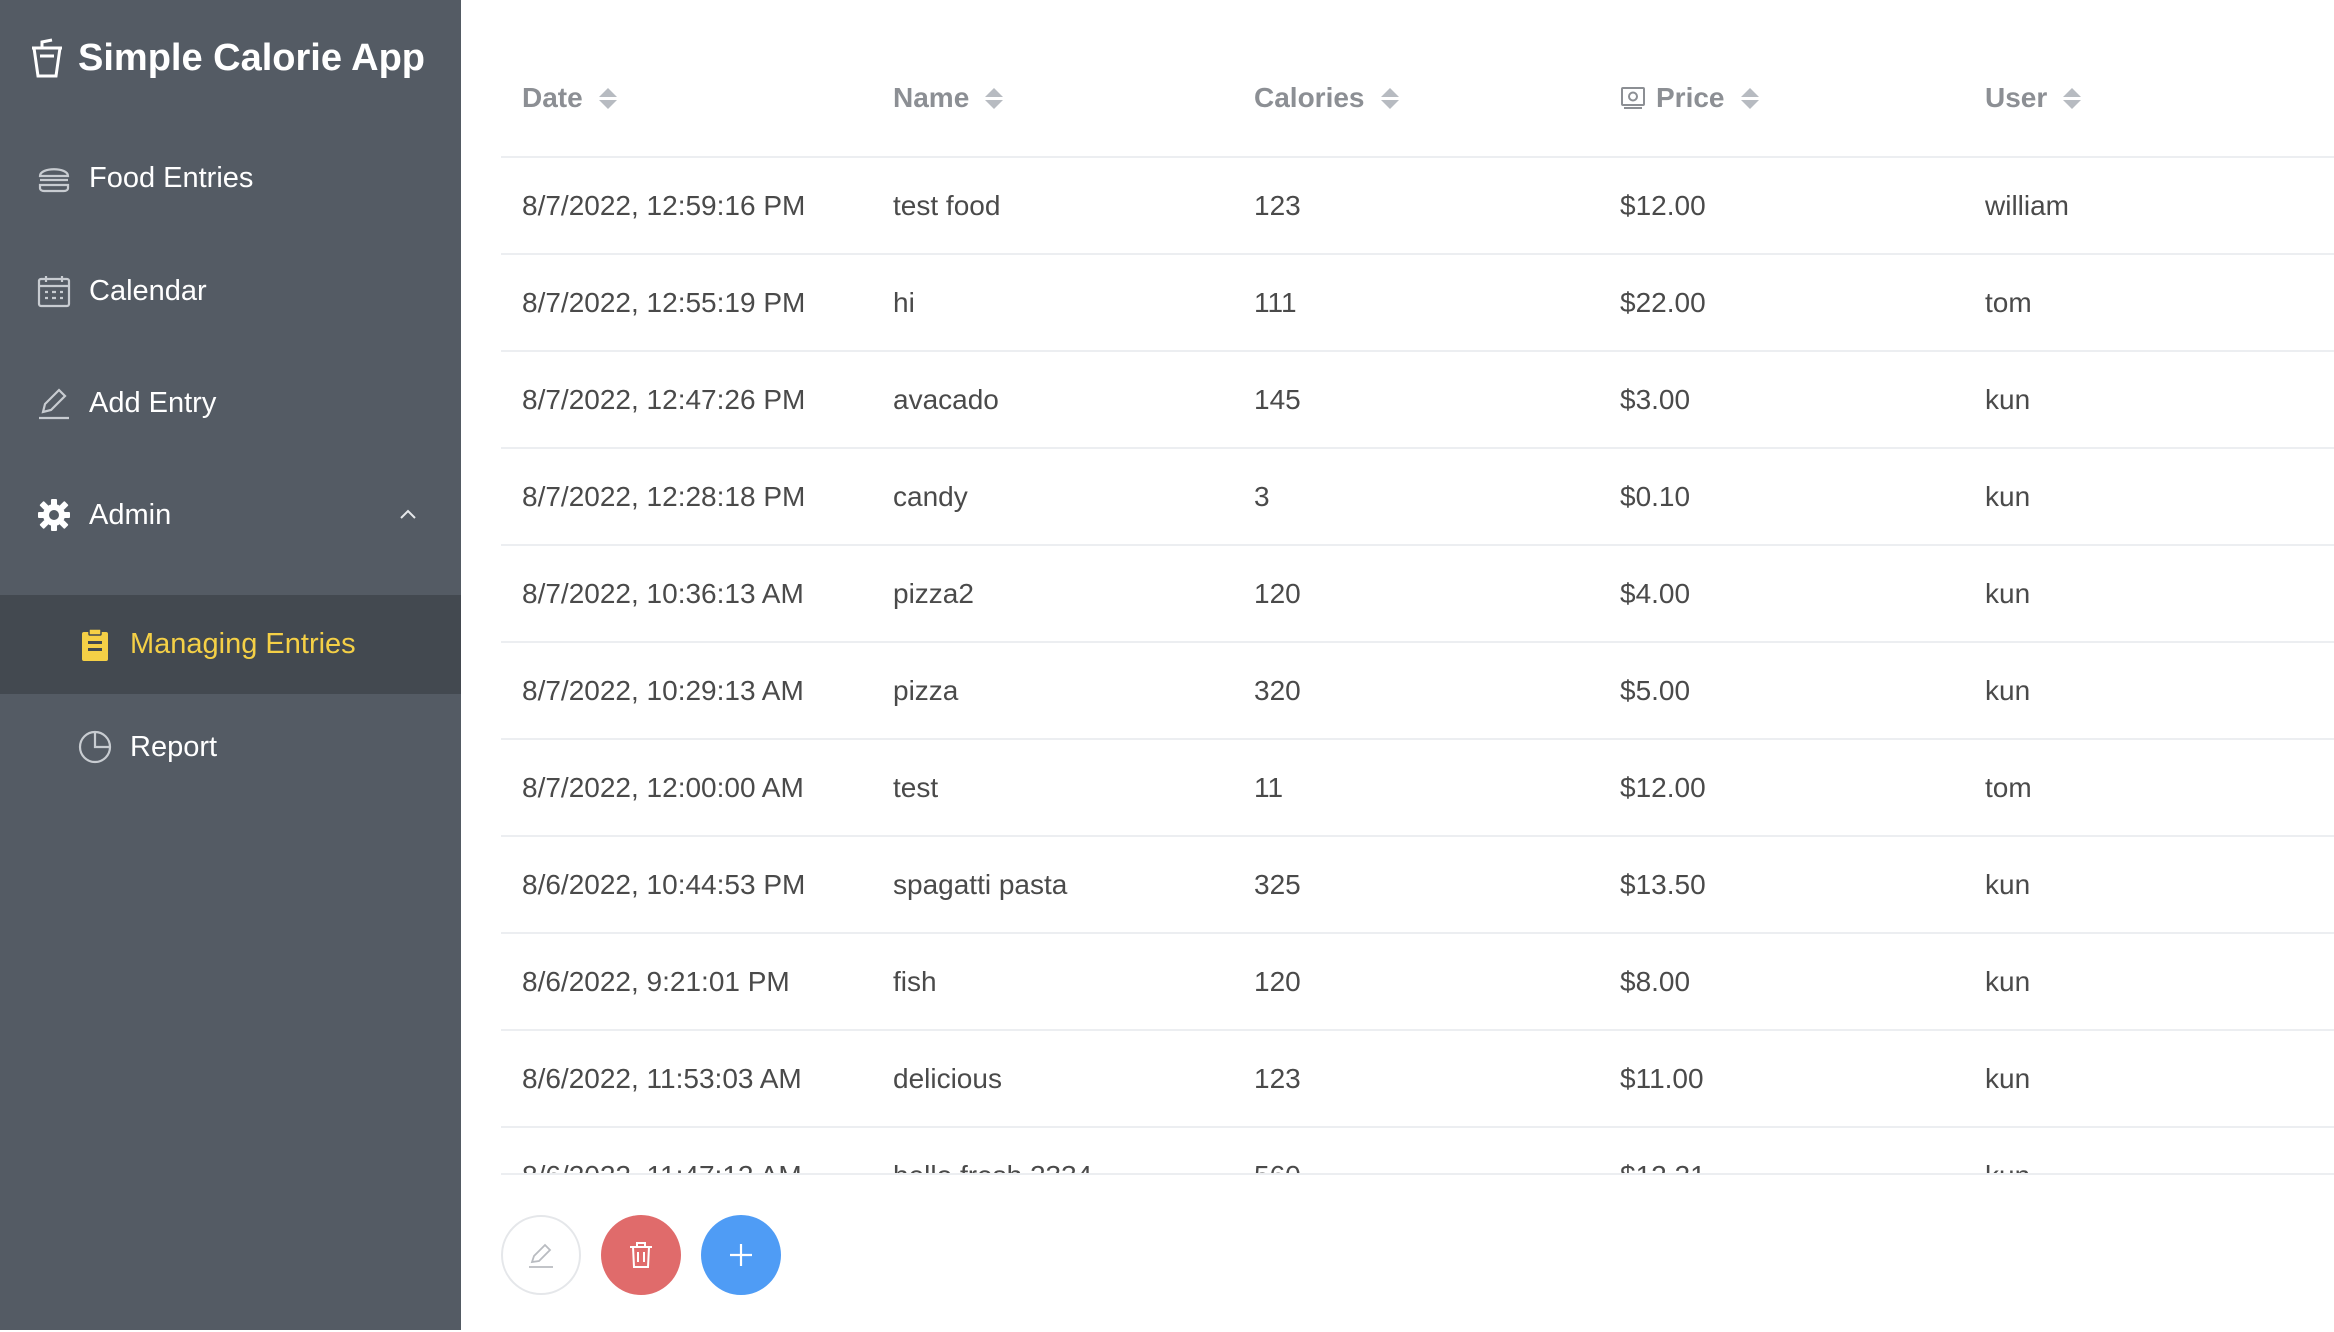 This screenshot has width=2334, height=1332. I want to click on cell-name: candy, so click(1052, 497).